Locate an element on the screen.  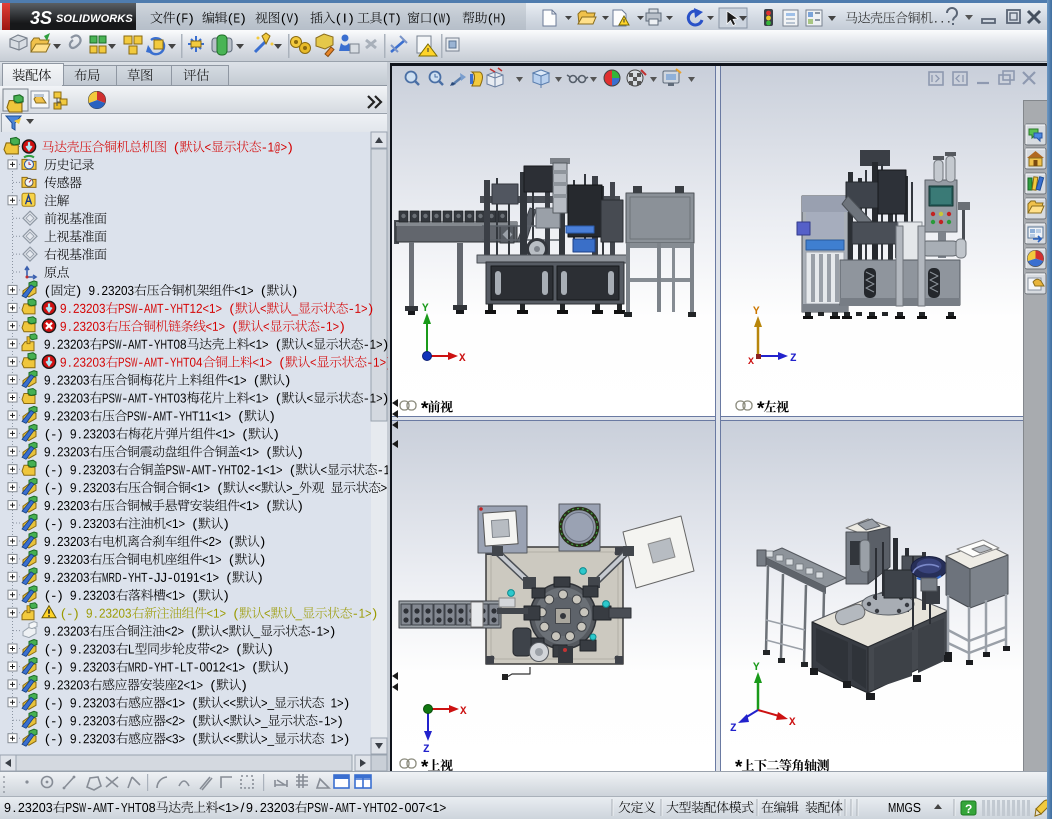
svg-text: 3S is located at coordinates (41, 18).